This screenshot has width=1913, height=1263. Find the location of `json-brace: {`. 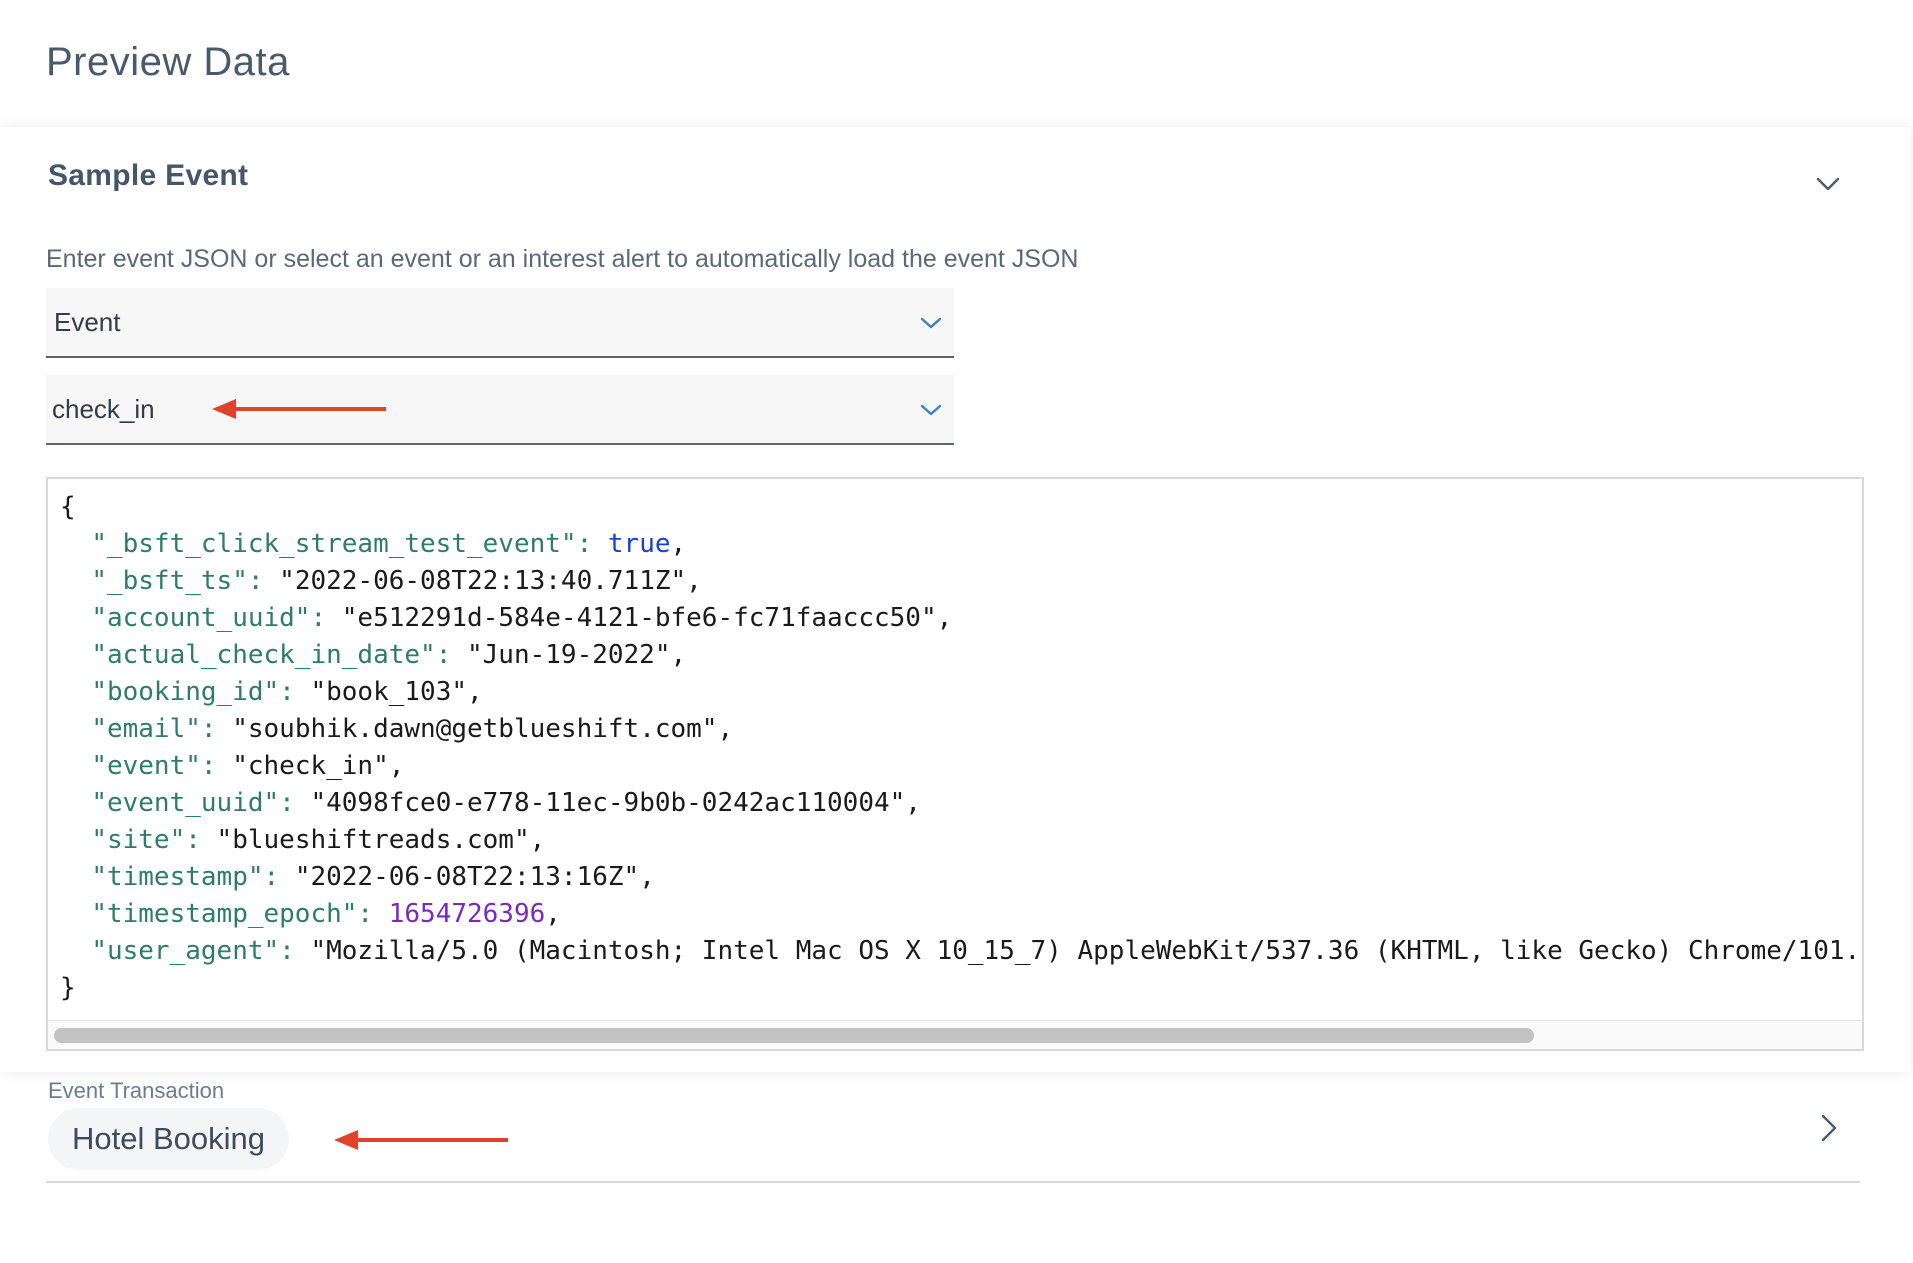

json-brace: { is located at coordinates (68, 507).